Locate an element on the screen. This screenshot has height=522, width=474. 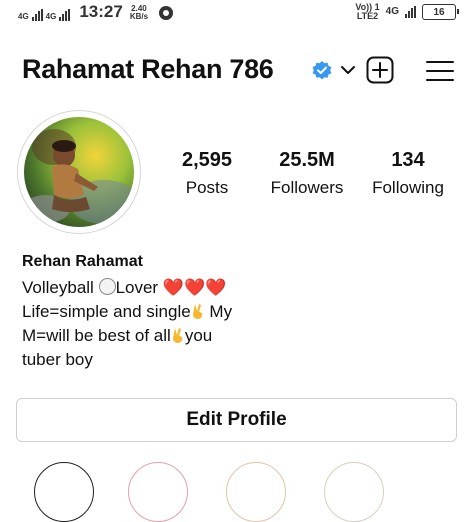
clock: 13:27 is located at coordinates (101, 11).